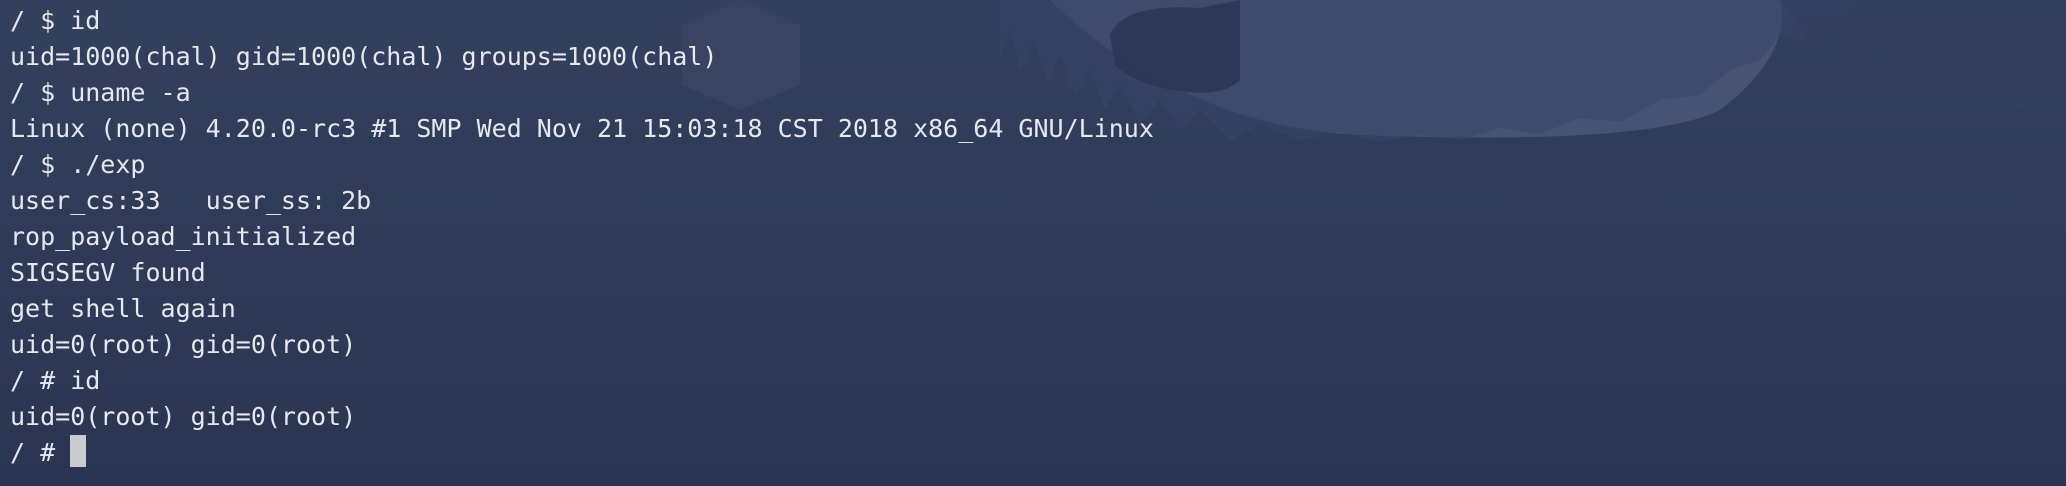 The image size is (2066, 486). What do you see at coordinates (191, 200) in the screenshot?
I see `terminal-line: user_cs:33 user_ss: 2b` at bounding box center [191, 200].